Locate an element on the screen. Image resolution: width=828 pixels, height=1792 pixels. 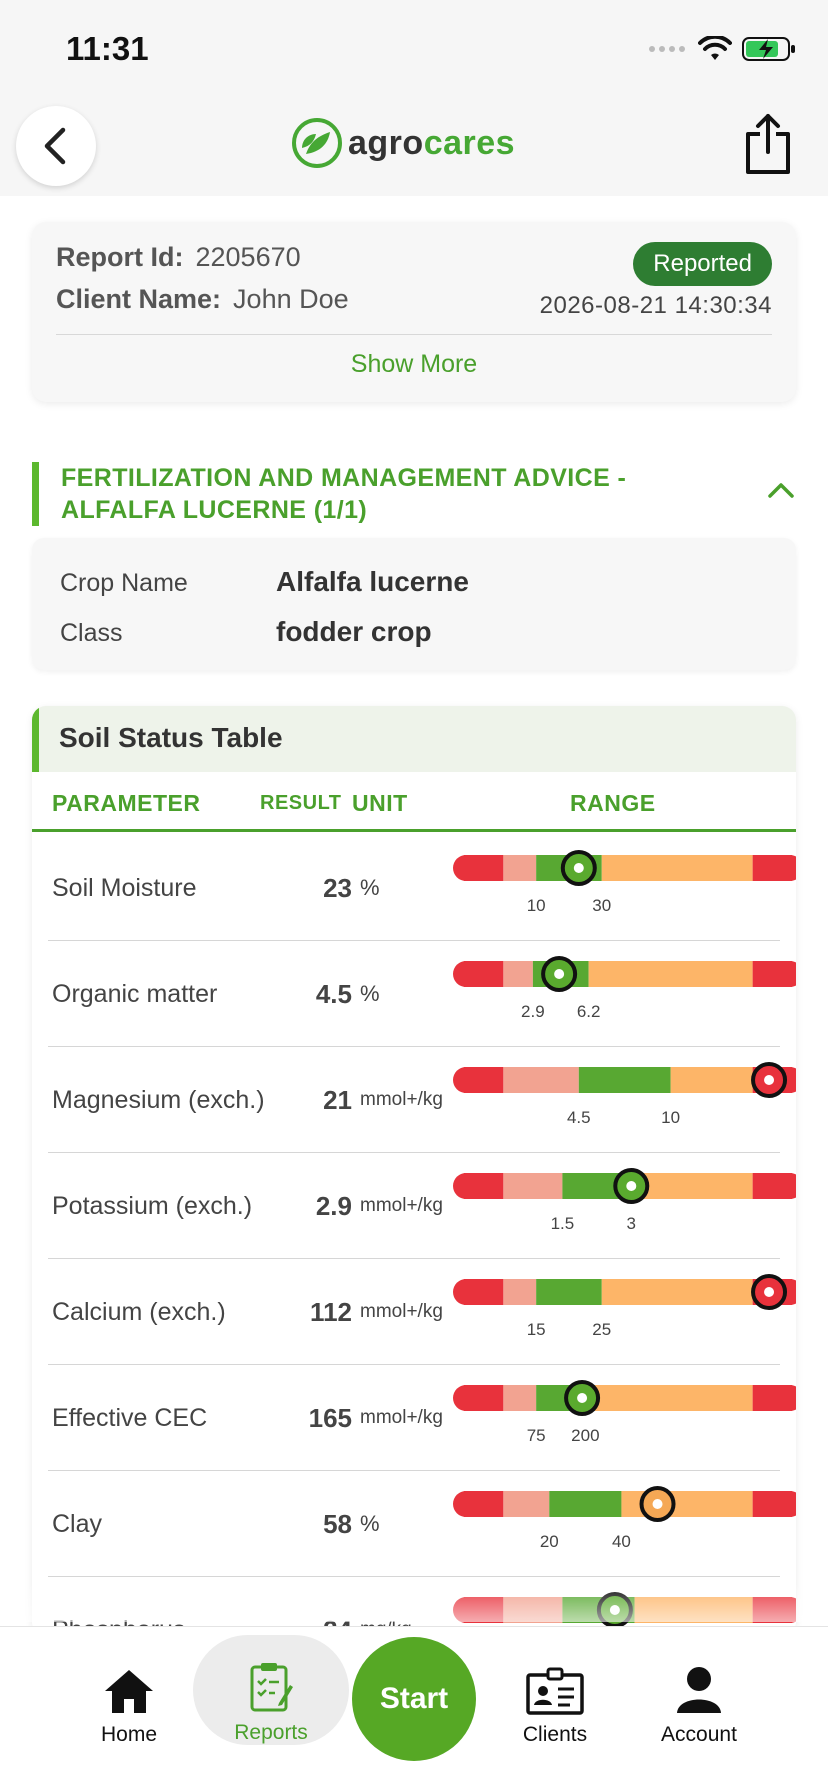
range-bar: 2.9 6.2 is located at coordinates (624, 988).